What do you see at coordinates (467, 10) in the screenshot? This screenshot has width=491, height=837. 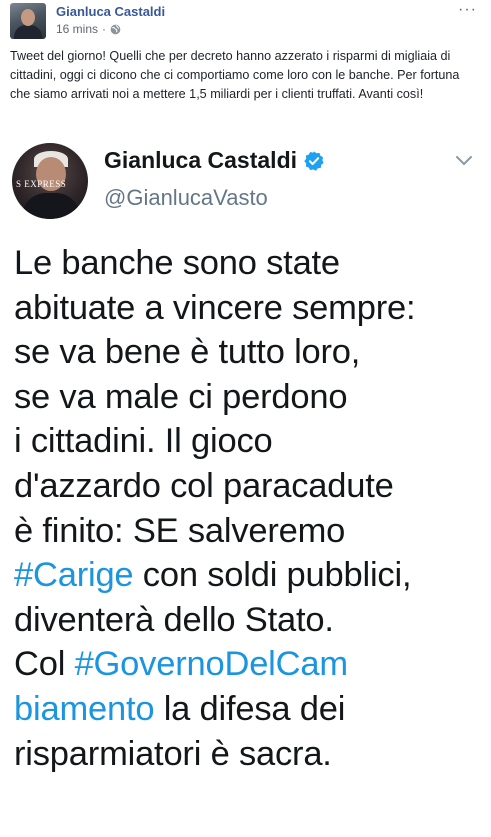 I see `more-options-icon: ···` at bounding box center [467, 10].